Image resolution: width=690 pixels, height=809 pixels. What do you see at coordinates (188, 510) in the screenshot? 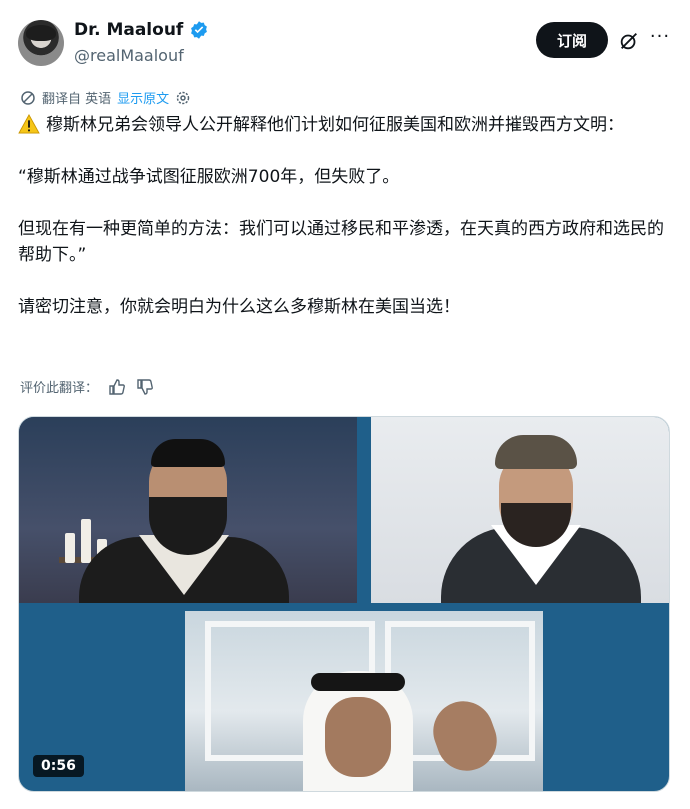
I see `video-panel-left` at bounding box center [188, 510].